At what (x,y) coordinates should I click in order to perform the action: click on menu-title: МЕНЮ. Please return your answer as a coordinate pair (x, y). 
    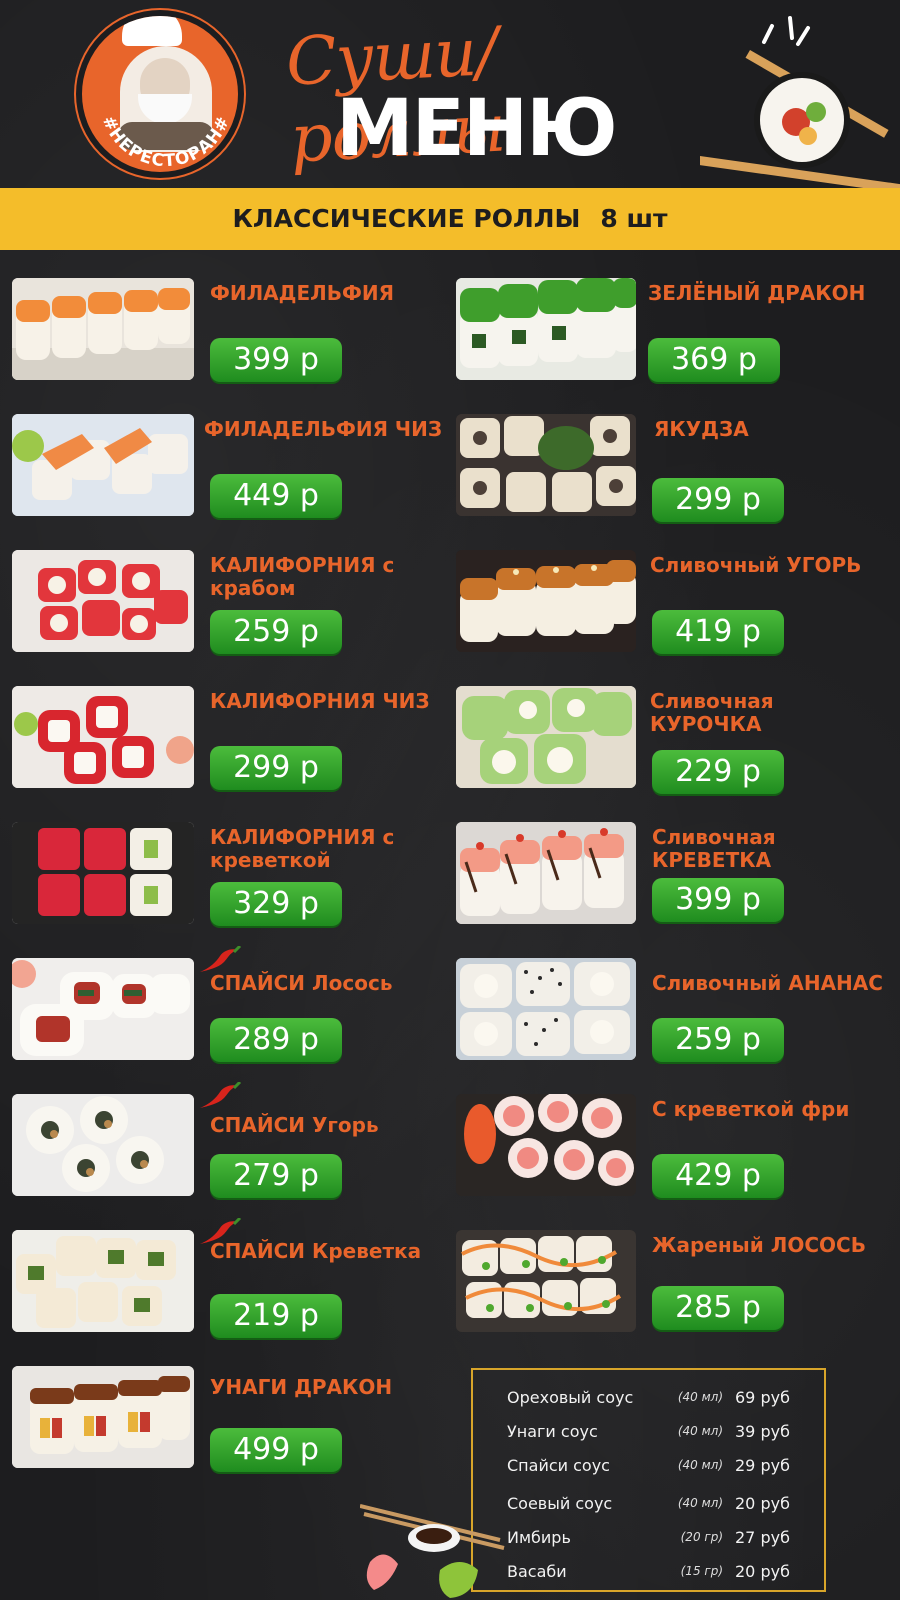
    Looking at the image, I should click on (477, 129).